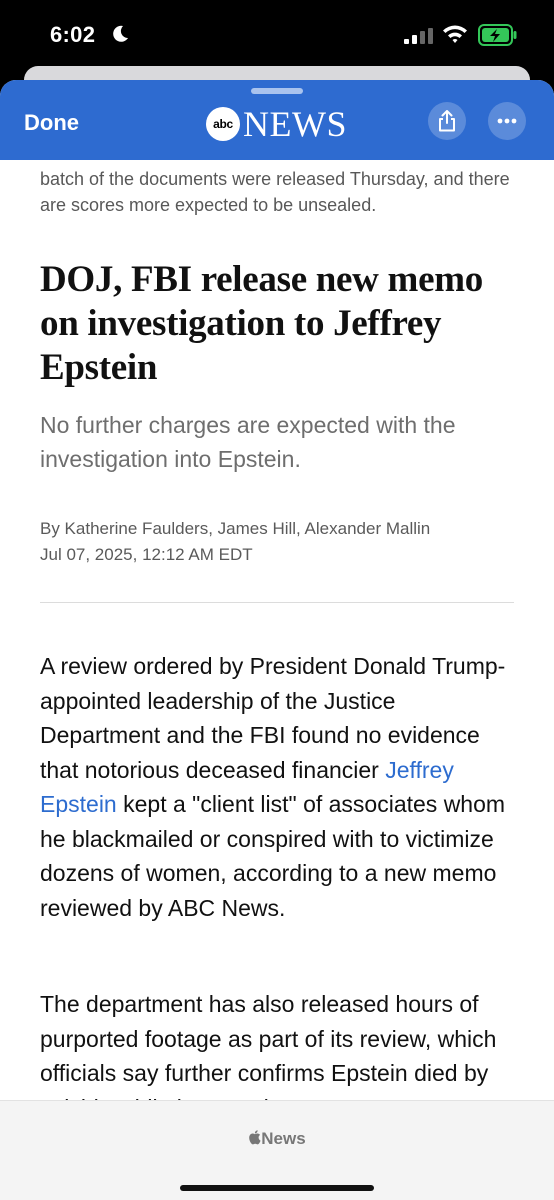 Image resolution: width=554 pixels, height=1200 pixels. I want to click on share-icon, so click(447, 121).